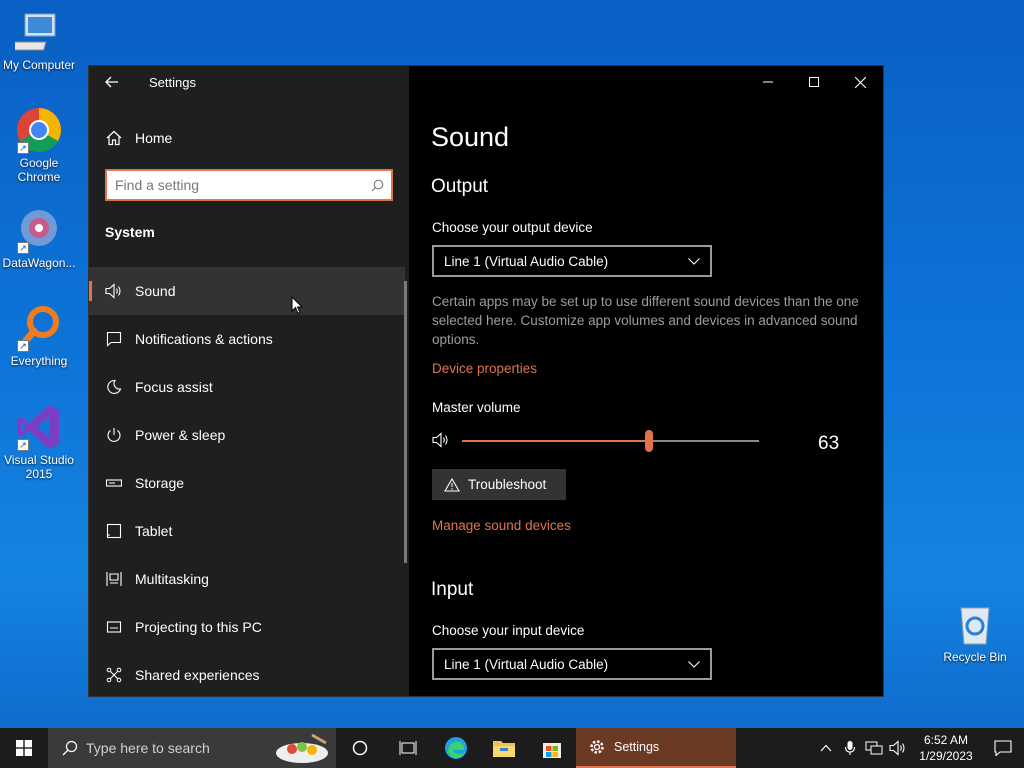  I want to click on datawagon-icon: ↗, so click(39, 230).